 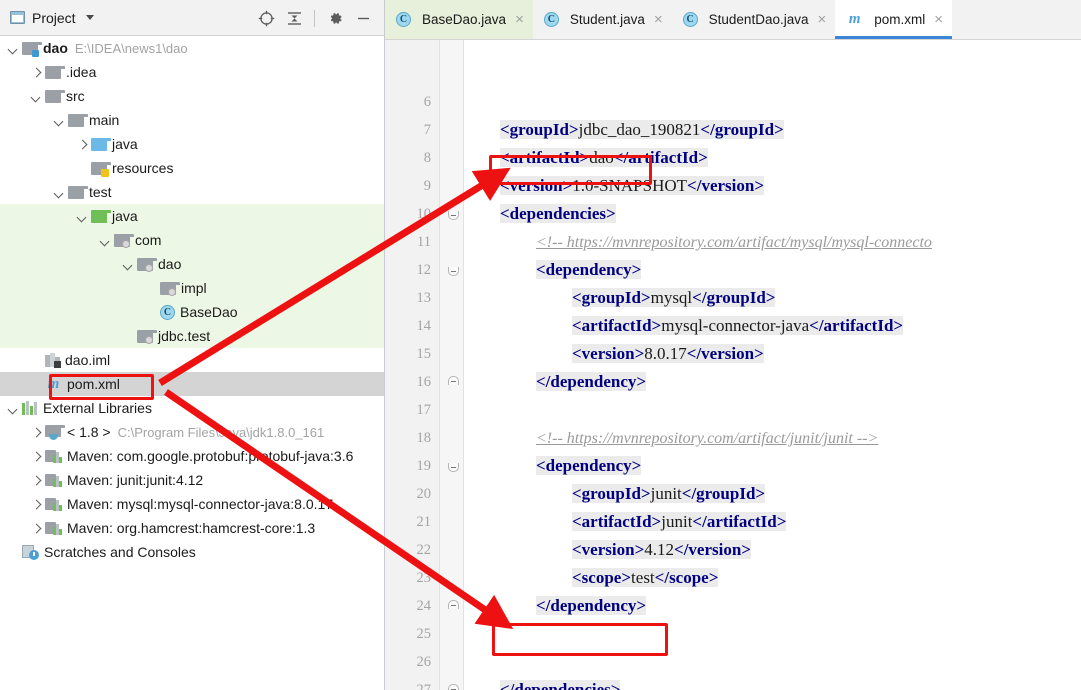 What do you see at coordinates (671, 297) in the screenshot?
I see `xml-value: mysql` at bounding box center [671, 297].